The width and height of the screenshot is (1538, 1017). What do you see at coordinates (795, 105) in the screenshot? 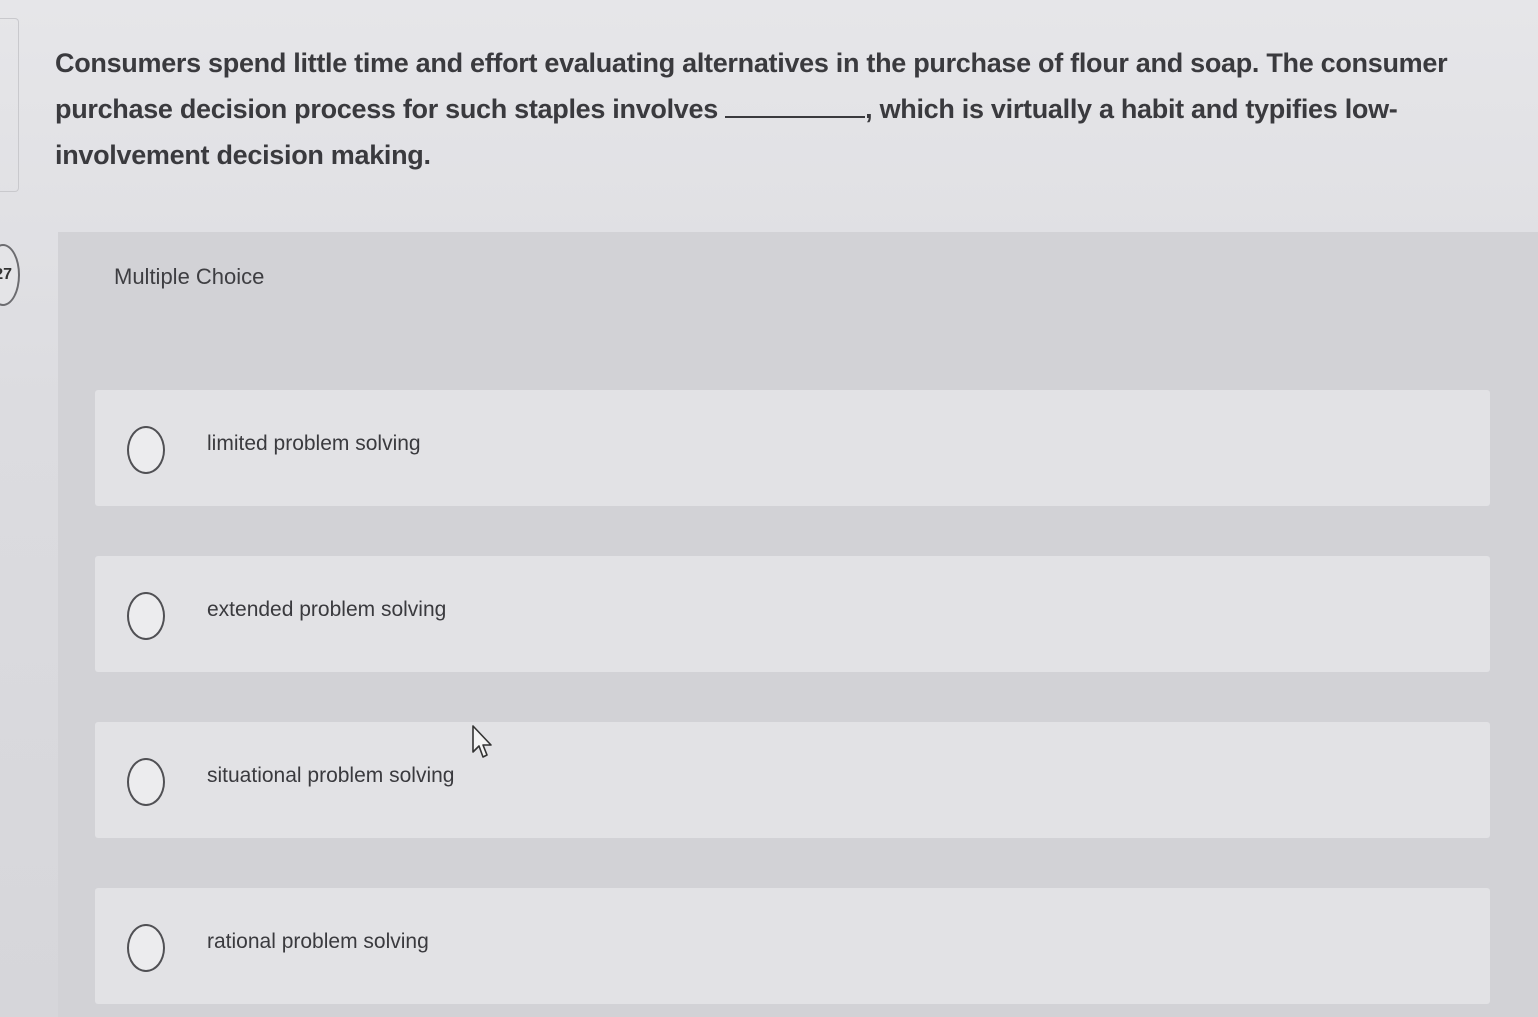
I see `answer-blank` at bounding box center [795, 105].